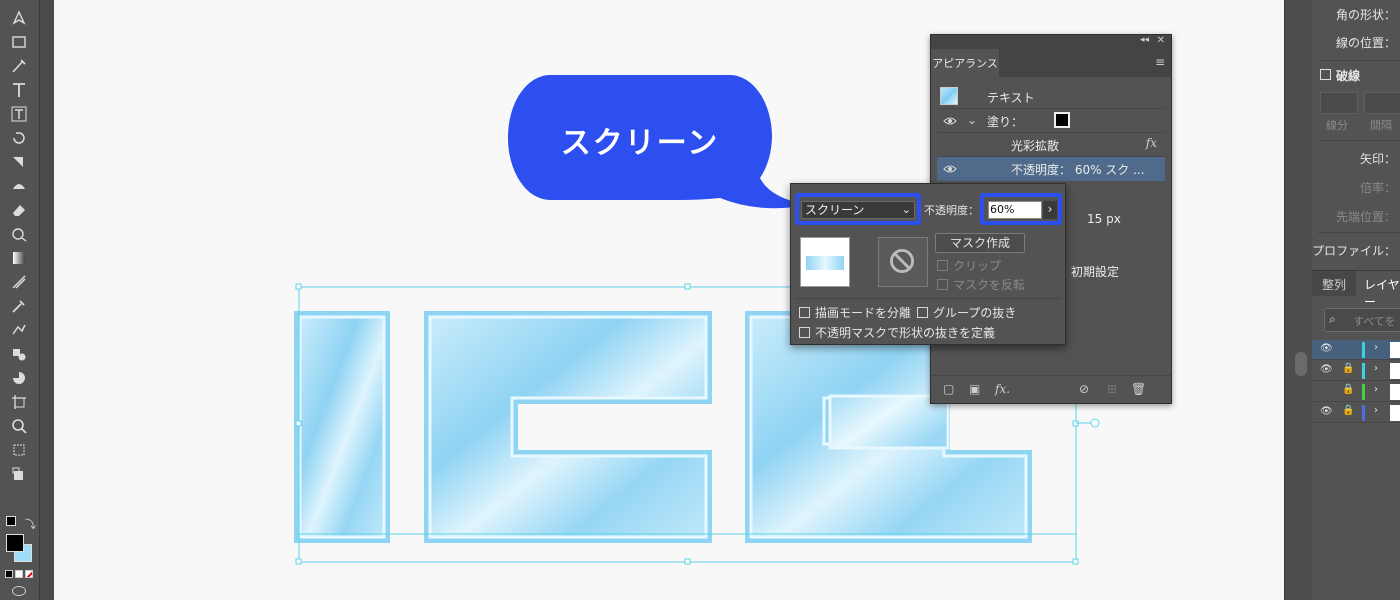 The width and height of the screenshot is (1400, 600). I want to click on isolate-blending-checkbox, so click(804, 312).